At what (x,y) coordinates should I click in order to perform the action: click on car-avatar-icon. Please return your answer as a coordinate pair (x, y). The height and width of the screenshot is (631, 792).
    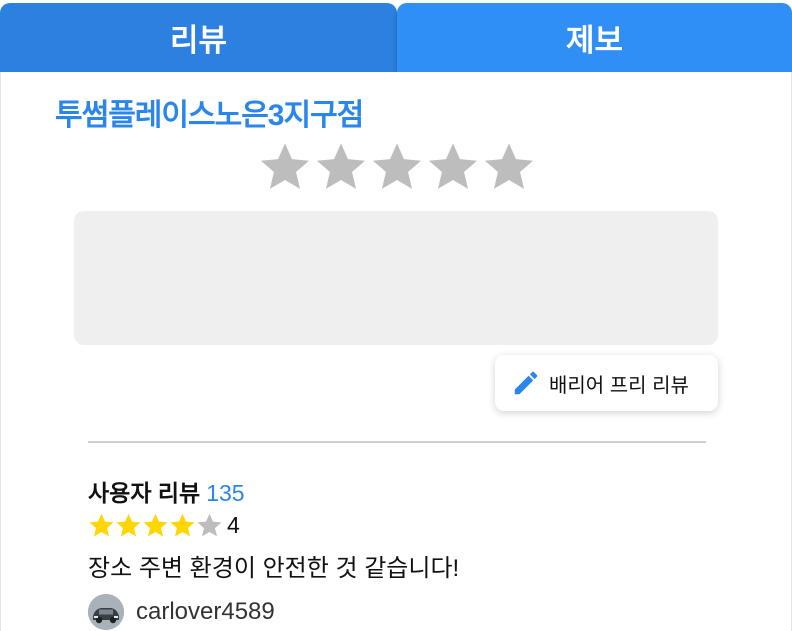
    Looking at the image, I should click on (106, 612).